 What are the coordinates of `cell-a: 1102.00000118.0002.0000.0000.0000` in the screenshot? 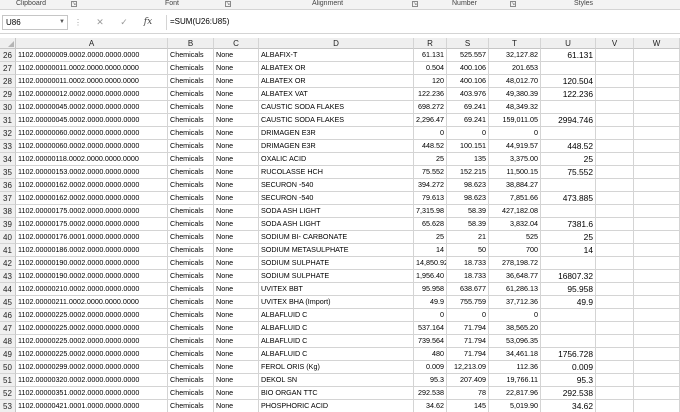 It's located at (92, 159).